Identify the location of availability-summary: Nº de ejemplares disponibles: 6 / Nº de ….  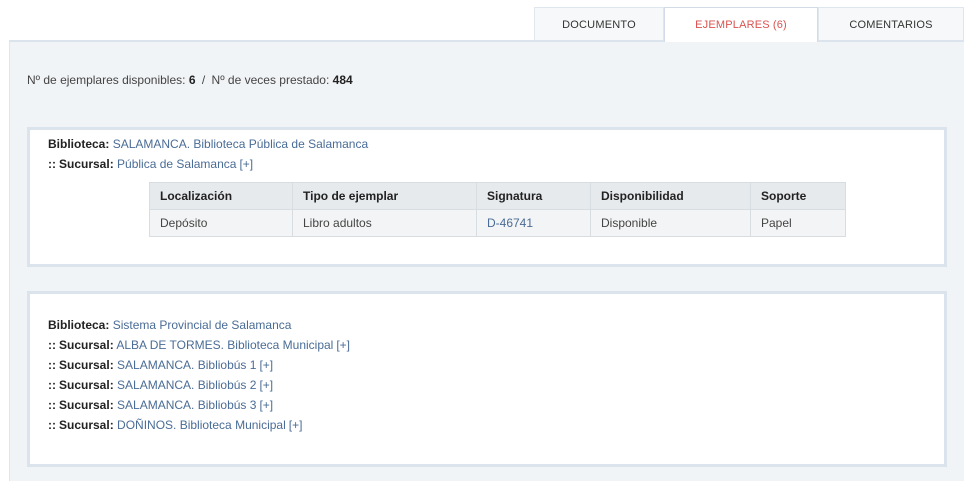
(190, 80).